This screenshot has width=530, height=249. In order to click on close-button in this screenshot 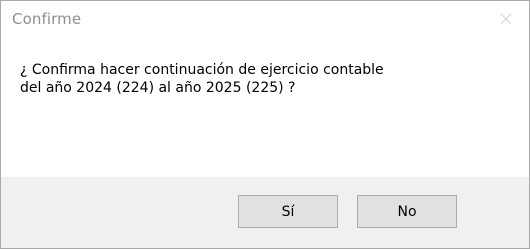, I will do `click(506, 19)`.